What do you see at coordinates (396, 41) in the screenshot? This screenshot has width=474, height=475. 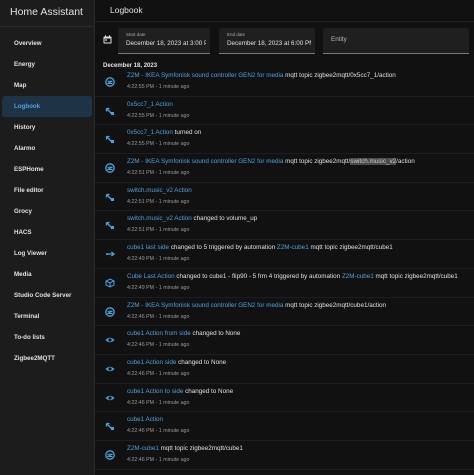 I see `entity-picker: Entity` at bounding box center [396, 41].